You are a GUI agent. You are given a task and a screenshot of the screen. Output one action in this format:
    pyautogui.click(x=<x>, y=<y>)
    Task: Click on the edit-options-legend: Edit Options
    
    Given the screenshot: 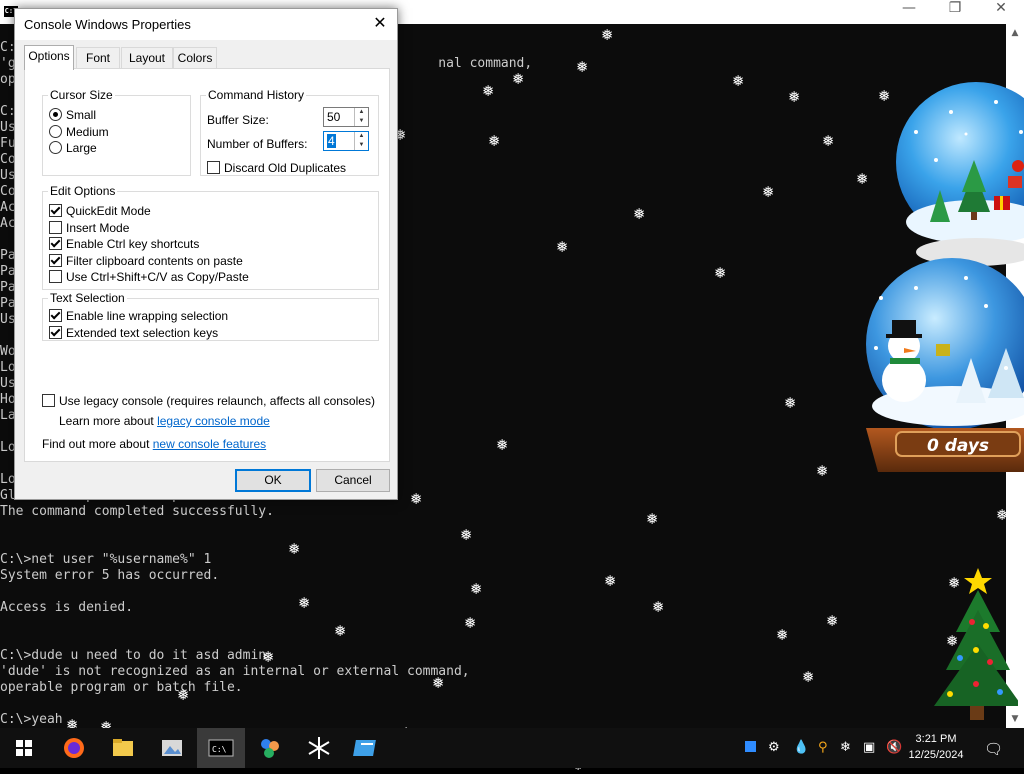 What is the action you would take?
    pyautogui.click(x=83, y=191)
    